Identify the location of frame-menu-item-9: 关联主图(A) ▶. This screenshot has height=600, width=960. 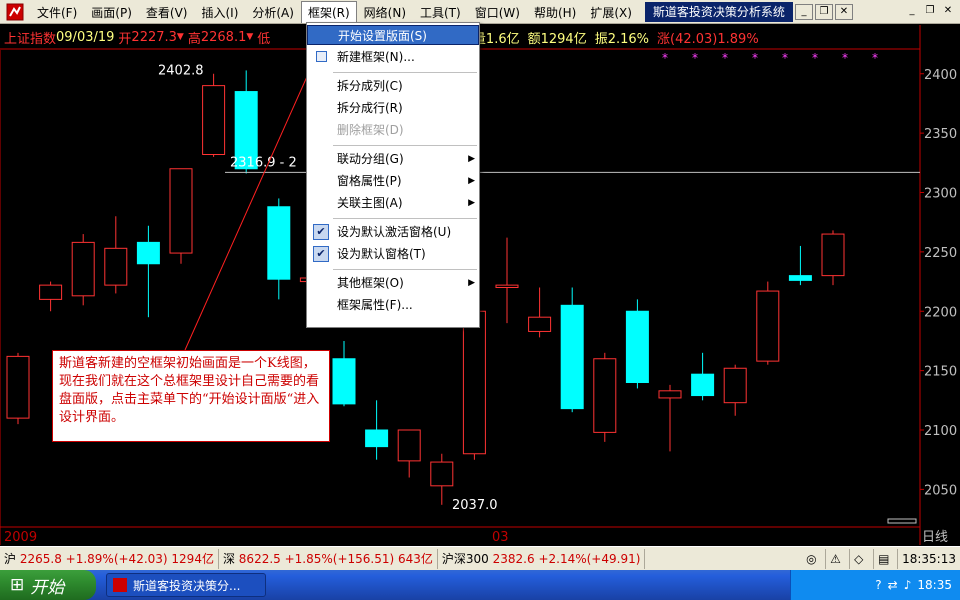
(393, 203).